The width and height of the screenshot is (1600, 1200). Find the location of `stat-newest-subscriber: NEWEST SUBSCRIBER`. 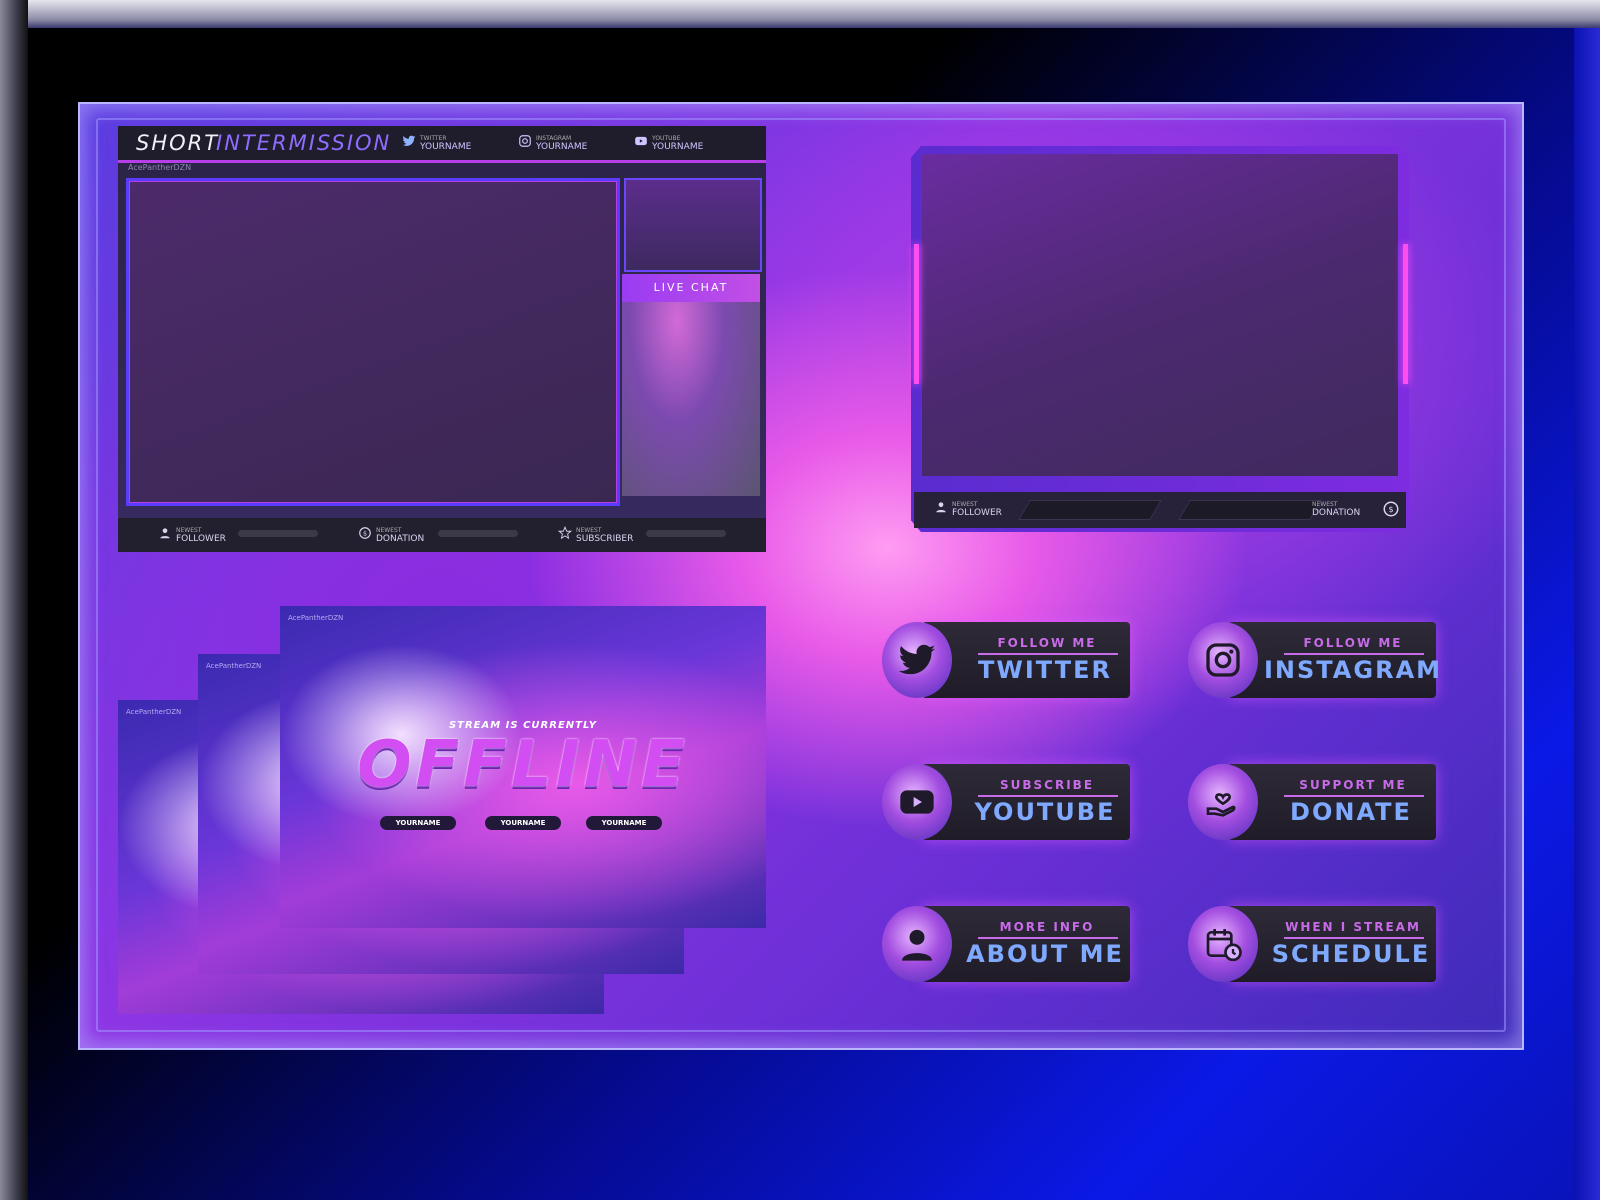

stat-newest-subscriber: NEWEST SUBSCRIBER is located at coordinates (596, 535).